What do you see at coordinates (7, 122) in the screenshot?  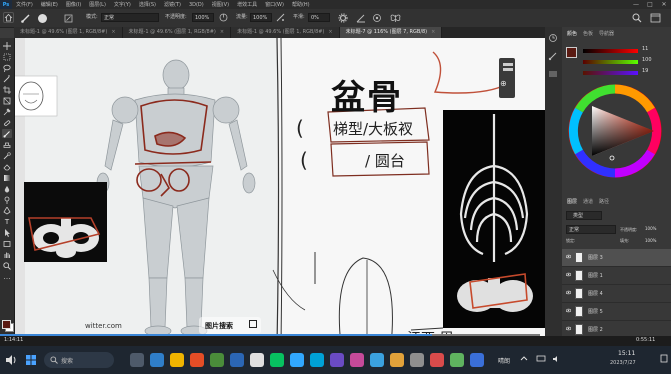 I see `healing-brush-tool-icon` at bounding box center [7, 122].